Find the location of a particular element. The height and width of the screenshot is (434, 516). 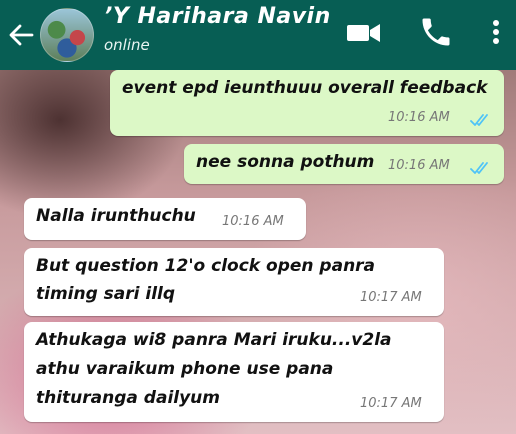

avatar is located at coordinates (67, 35).